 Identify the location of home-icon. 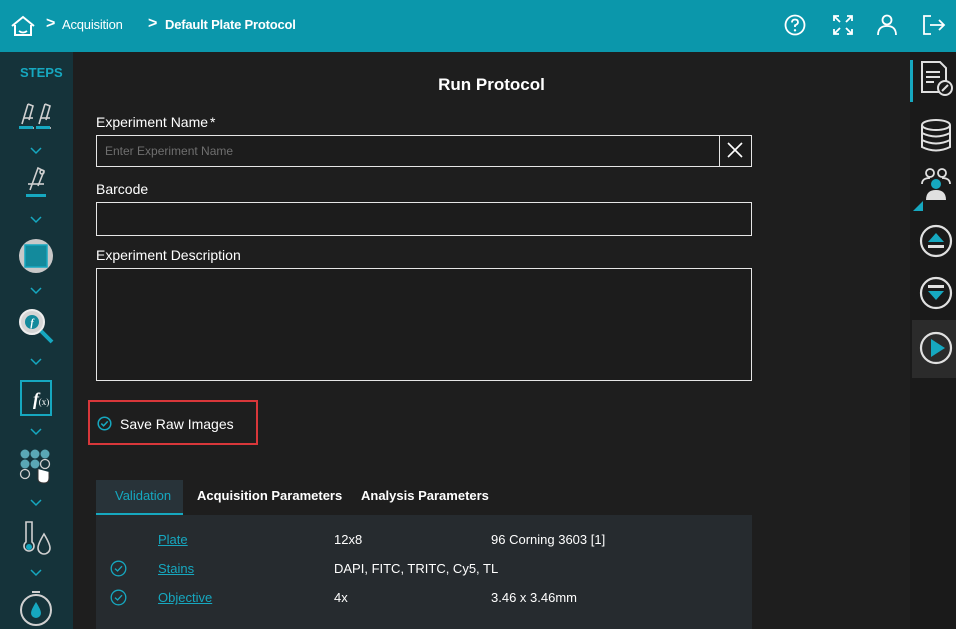
(23, 26).